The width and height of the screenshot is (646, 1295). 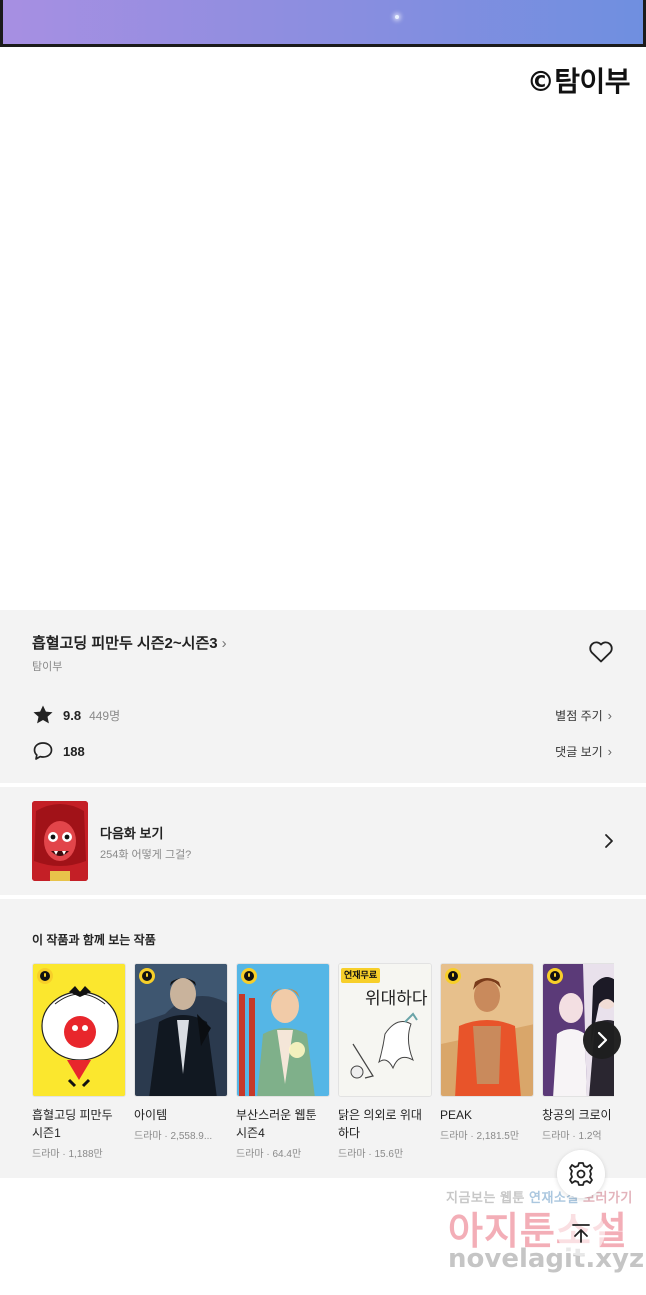 I want to click on comments-label: 댓글 보기, so click(x=579, y=752).